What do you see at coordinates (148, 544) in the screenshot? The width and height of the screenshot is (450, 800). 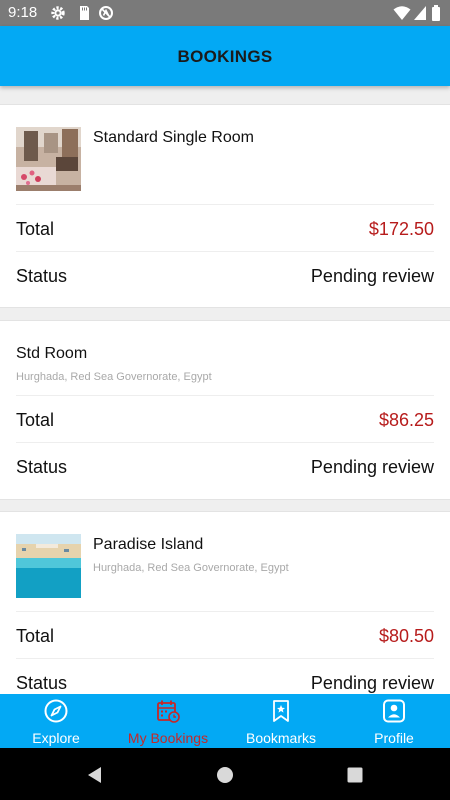 I see `room-name: Paradise Island` at bounding box center [148, 544].